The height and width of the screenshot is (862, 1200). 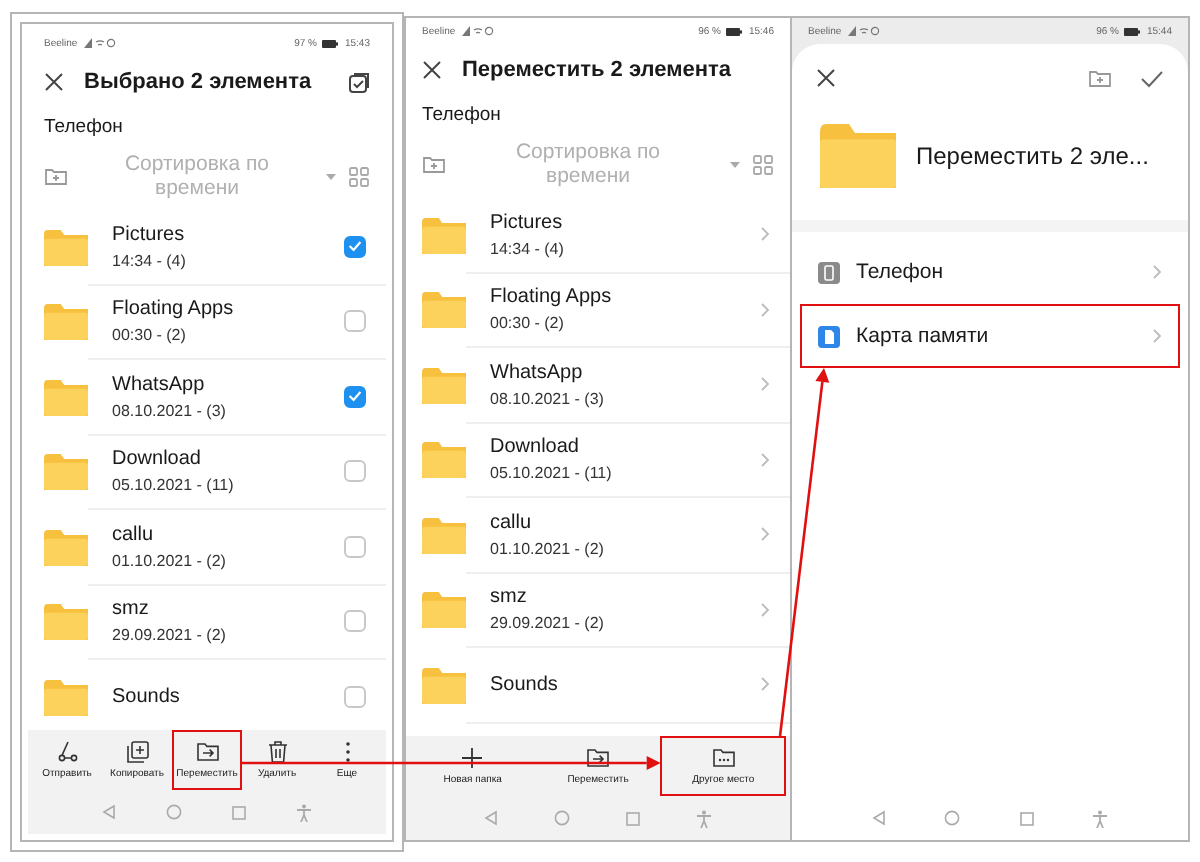 What do you see at coordinates (1152, 78) in the screenshot?
I see `confirm-check-icon` at bounding box center [1152, 78].